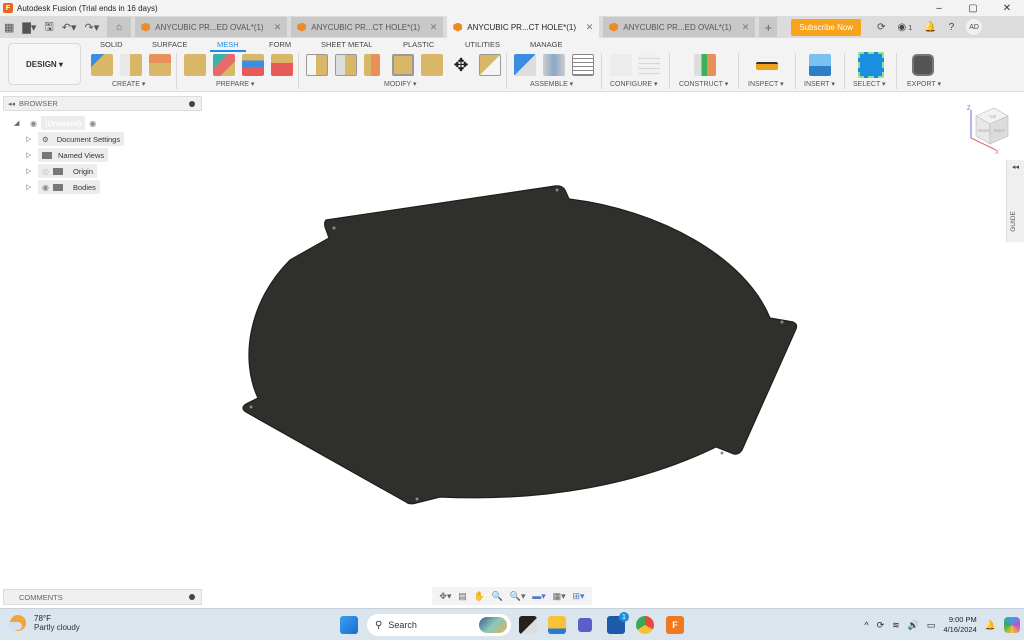 Image resolution: width=1024 pixels, height=641 pixels. Describe the element at coordinates (1007, 8) in the screenshot. I see `close-window-button: ✕` at that location.